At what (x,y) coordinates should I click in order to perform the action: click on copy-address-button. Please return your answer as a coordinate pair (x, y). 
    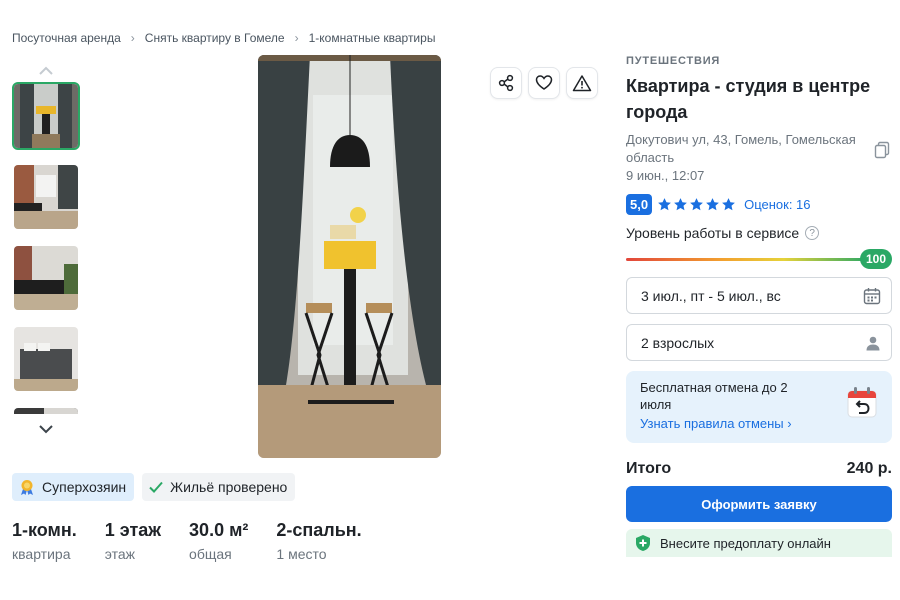
    Looking at the image, I should click on (882, 152).